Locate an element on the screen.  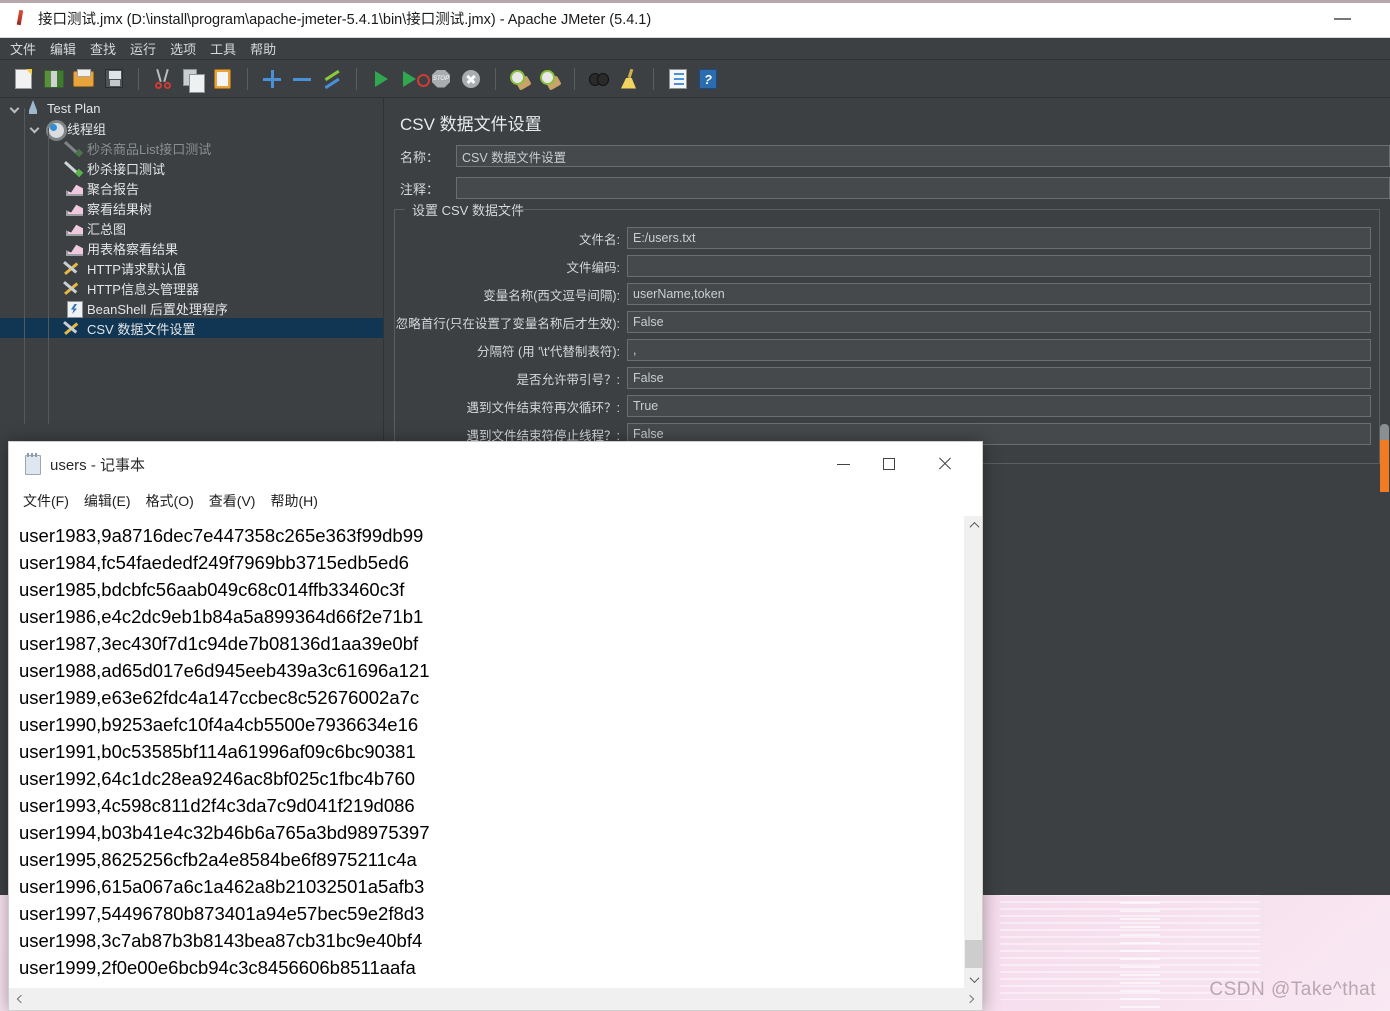
reset-search-icon is located at coordinates (629, 79).